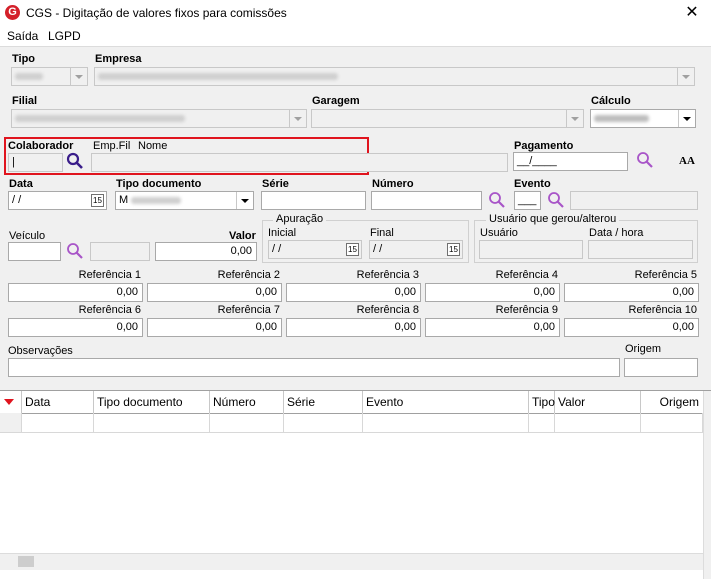 This screenshot has height=579, width=711. Describe the element at coordinates (57, 200) in the screenshot. I see `data-input: / / 15` at that location.